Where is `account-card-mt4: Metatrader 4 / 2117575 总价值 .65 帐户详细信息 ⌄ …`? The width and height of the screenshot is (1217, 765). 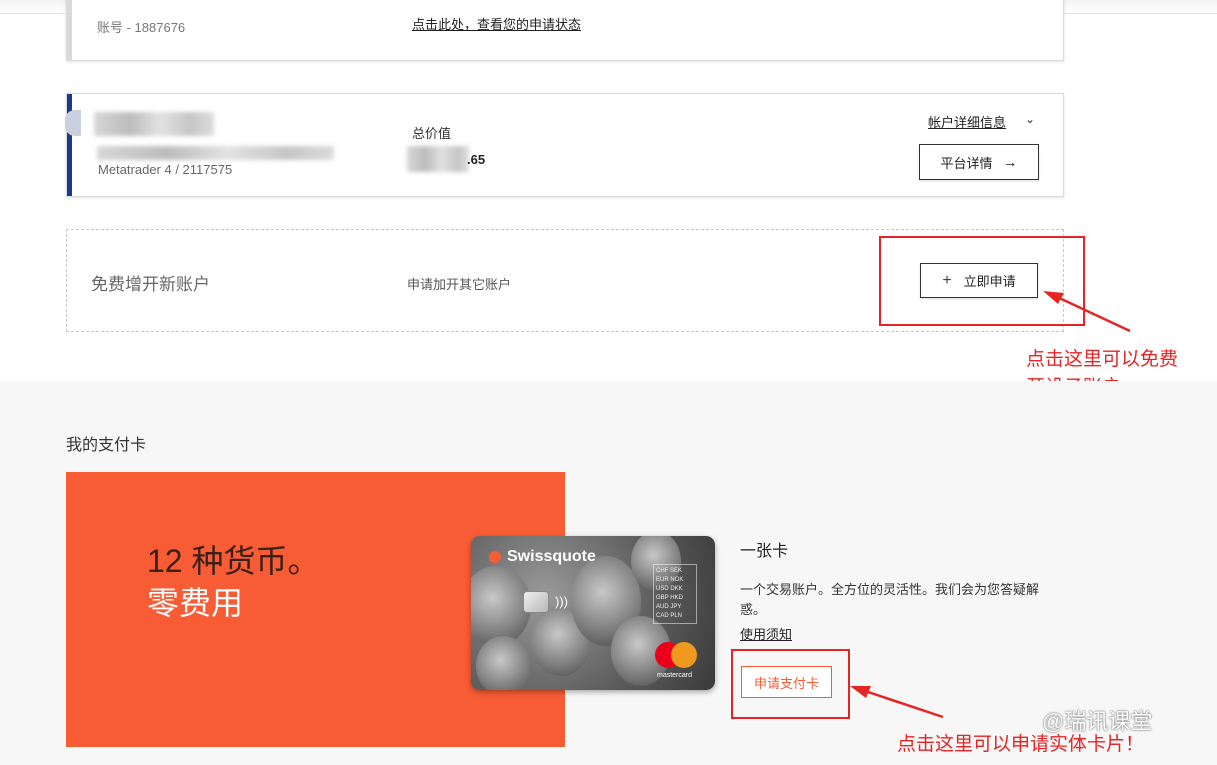 account-card-mt4: Metatrader 4 / 2117575 总价值 .65 帐户详细信息 ⌄ … is located at coordinates (564, 145).